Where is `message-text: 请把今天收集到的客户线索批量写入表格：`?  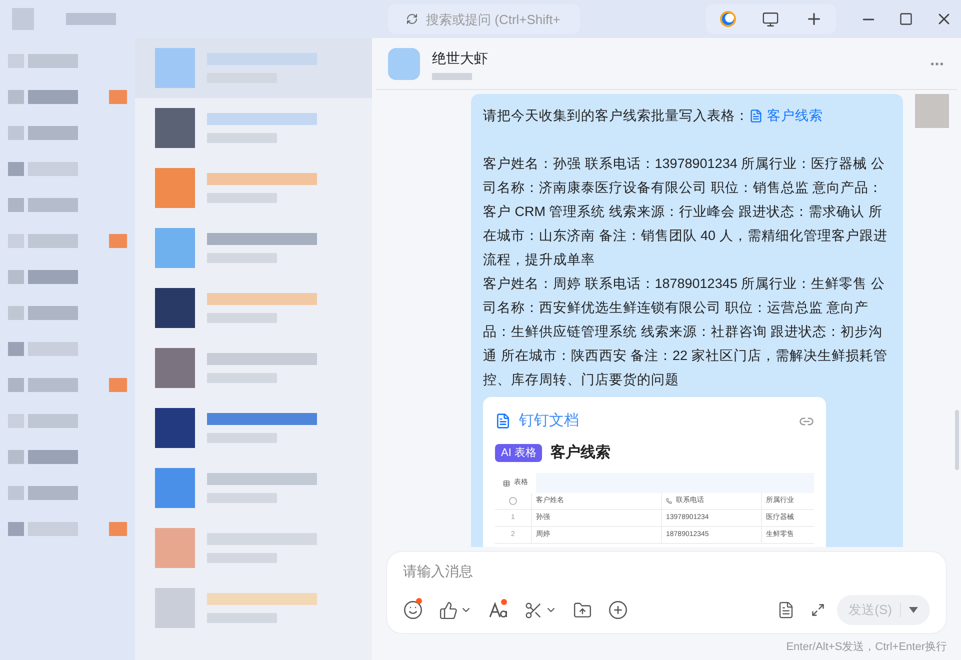 message-text: 请把今天收集到的客户线索批量写入表格： is located at coordinates (616, 116).